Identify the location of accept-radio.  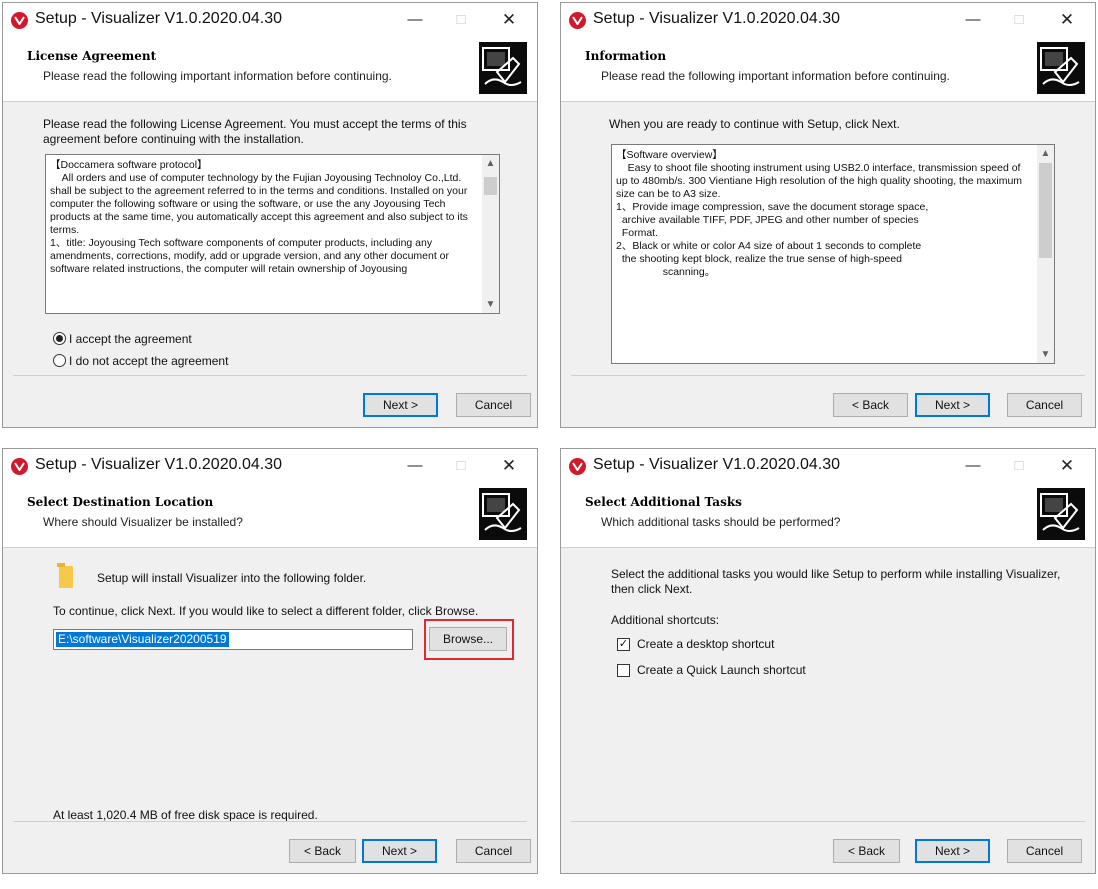
(59, 338).